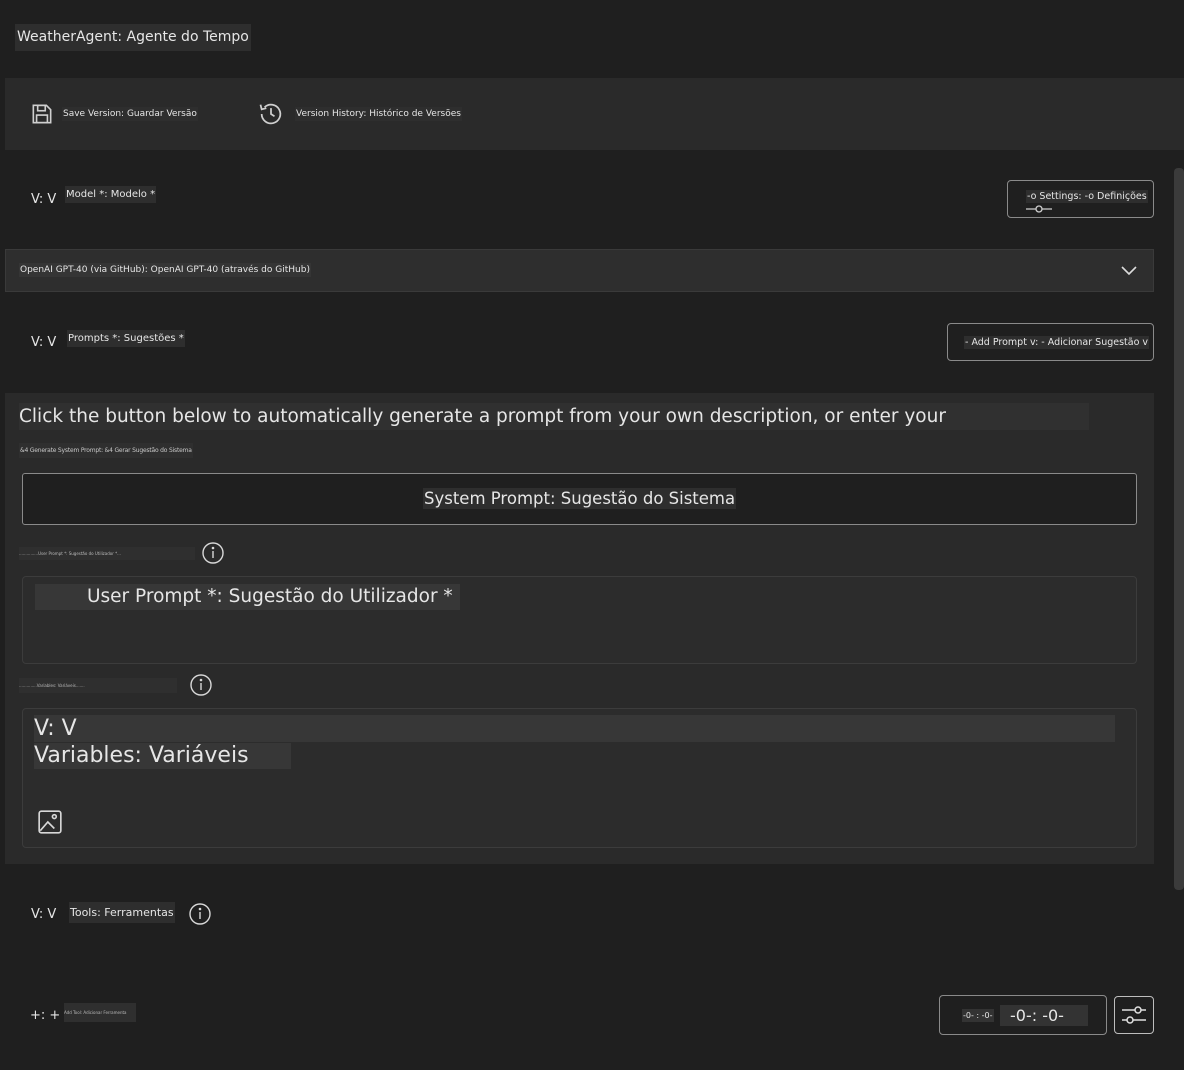 This screenshot has height=1070, width=1184. Describe the element at coordinates (42, 114) in the screenshot. I see `save-icon` at that location.